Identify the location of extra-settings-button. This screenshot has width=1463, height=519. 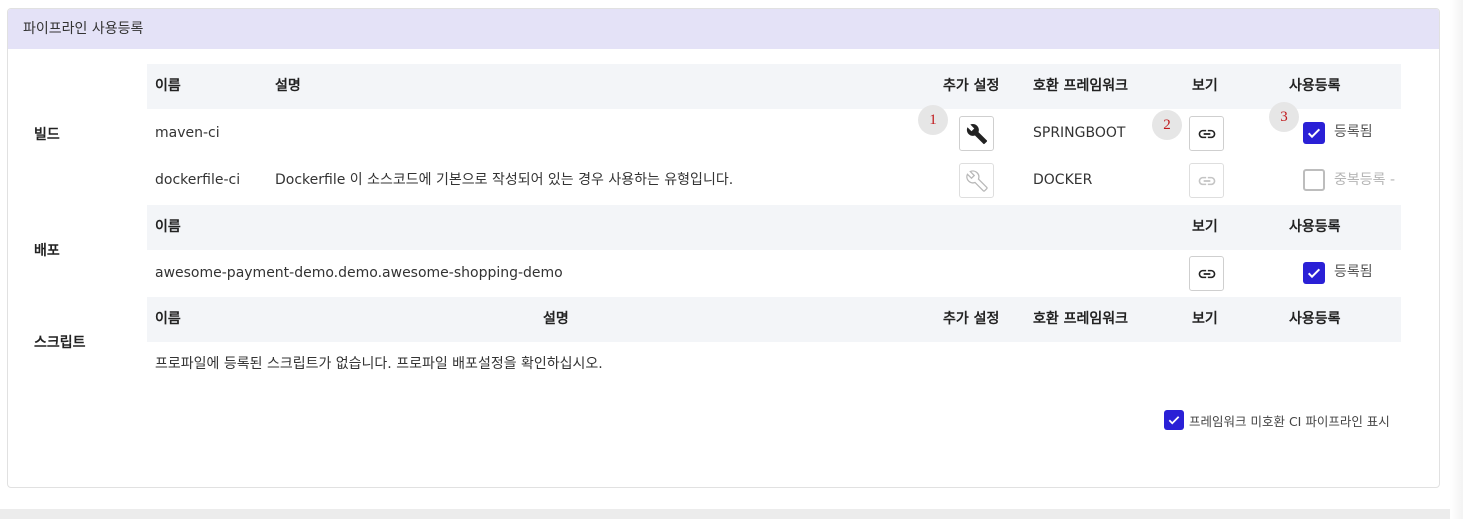
(976, 133).